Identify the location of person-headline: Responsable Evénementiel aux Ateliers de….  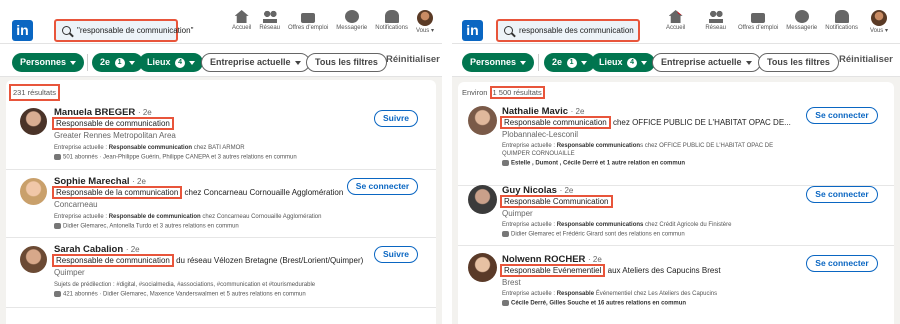
(610, 270).